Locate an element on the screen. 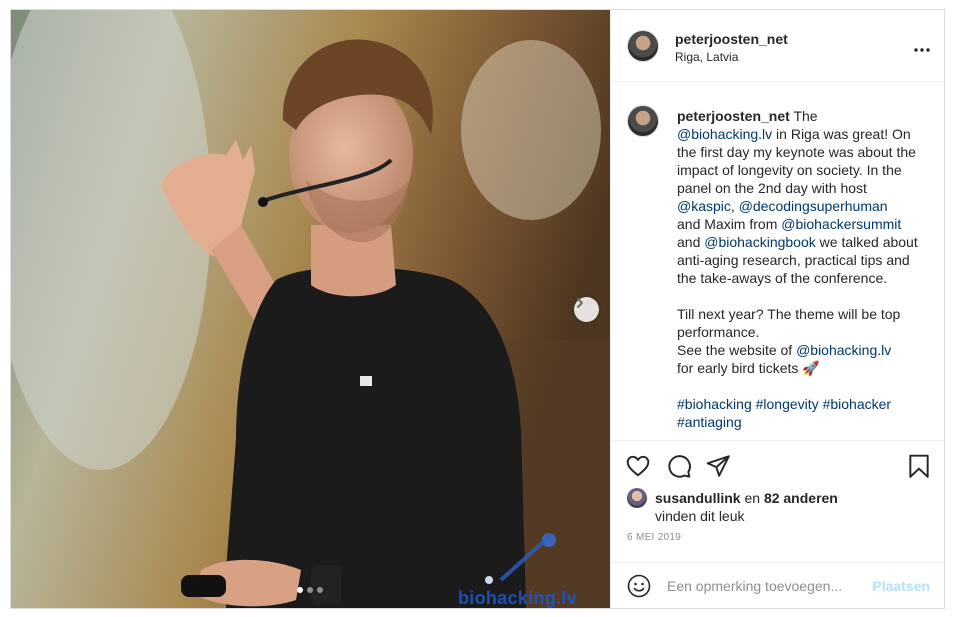 This screenshot has width=959, height=617. more-options-button is located at coordinates (922, 46).